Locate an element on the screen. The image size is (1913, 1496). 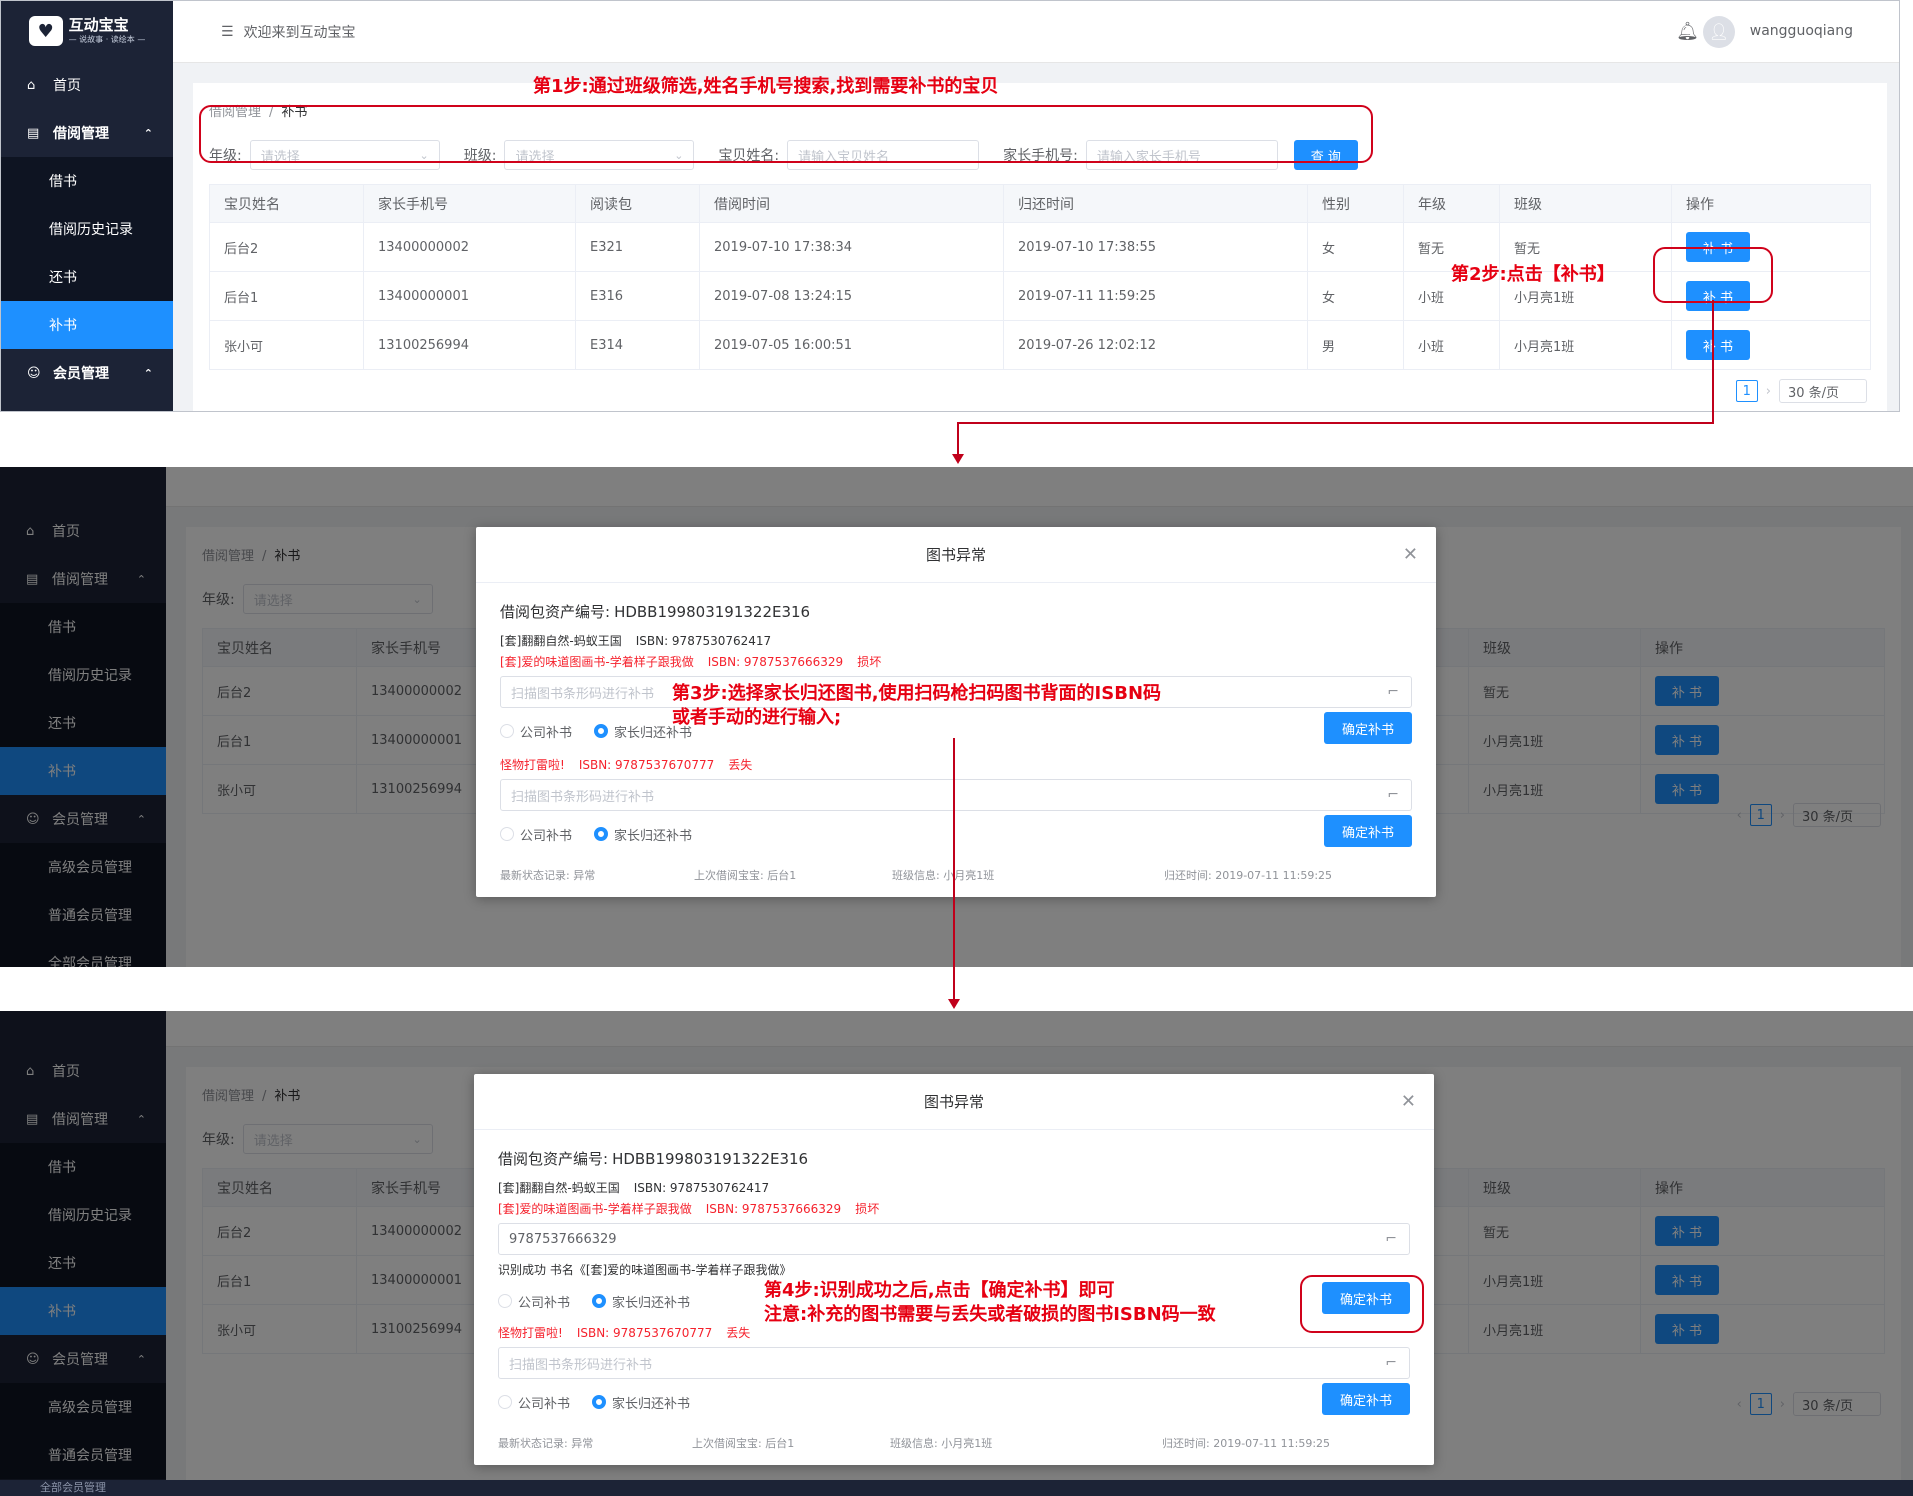
annotation-step3: 第3步:选择家长归还图书,使用扫码枪扫码图书背面的ISBN码 is located at coordinates (917, 693).